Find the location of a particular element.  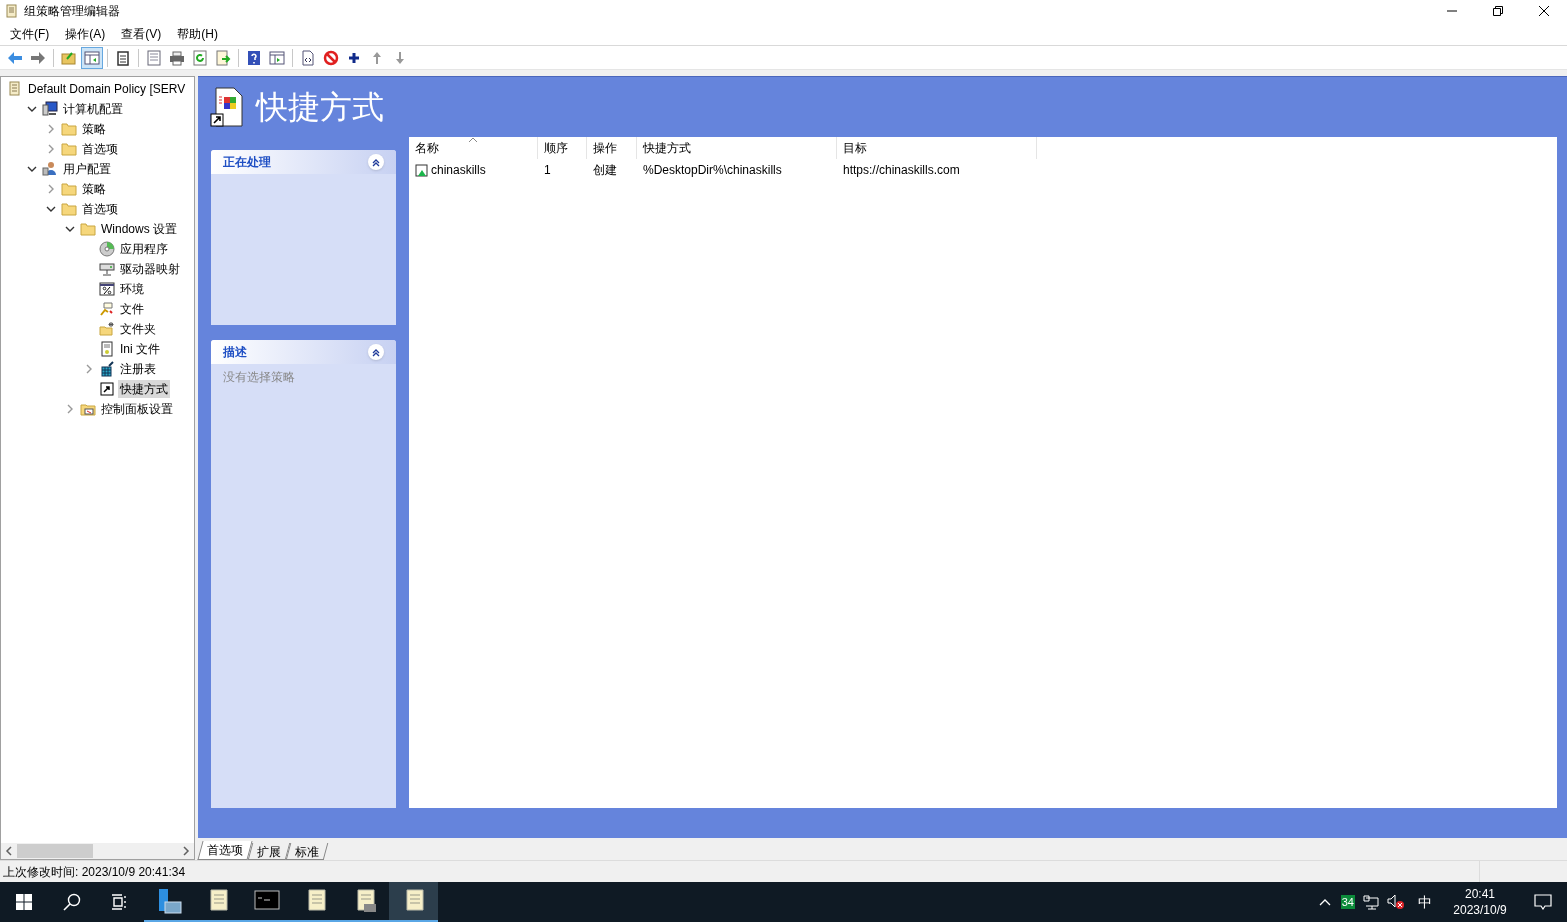

console-tree-icon is located at coordinates (92, 57).